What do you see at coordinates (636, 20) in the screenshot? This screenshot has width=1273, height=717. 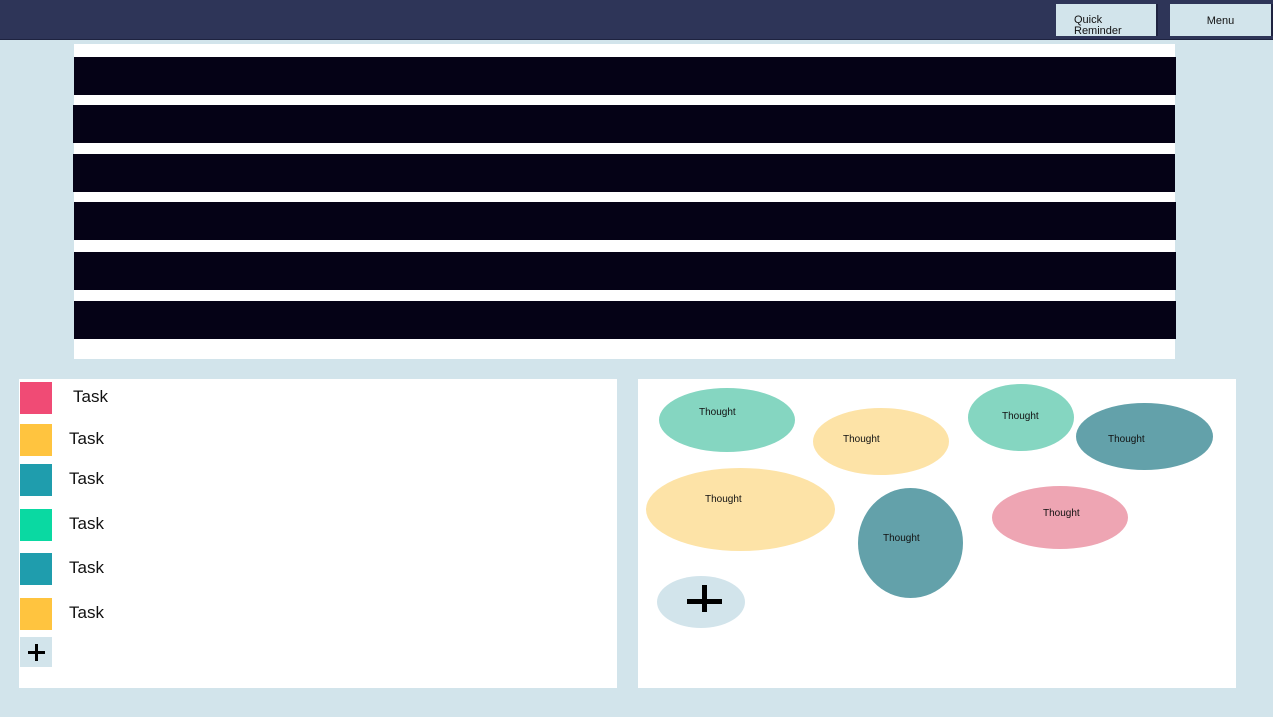 I see `top-bar: Quick Reminder Menu` at bounding box center [636, 20].